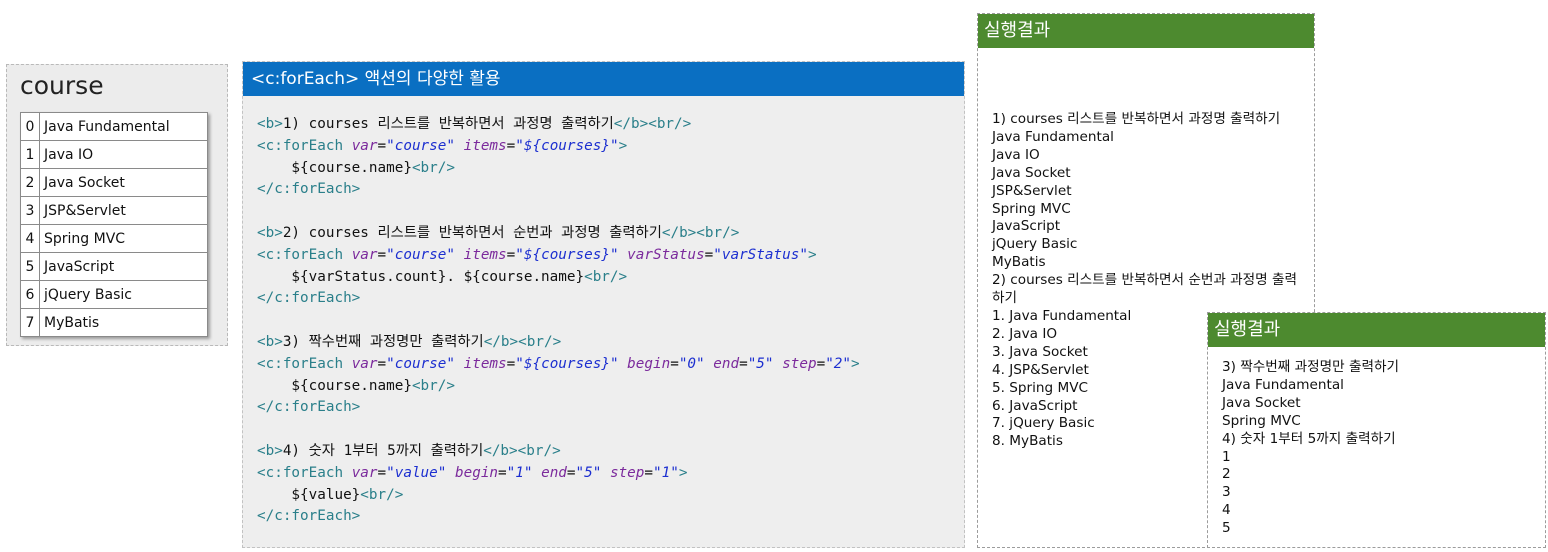 The width and height of the screenshot is (1548, 552). What do you see at coordinates (603, 79) in the screenshot?
I see `code-panel-title: <c:forEach> 액션의 다양한 활용` at bounding box center [603, 79].